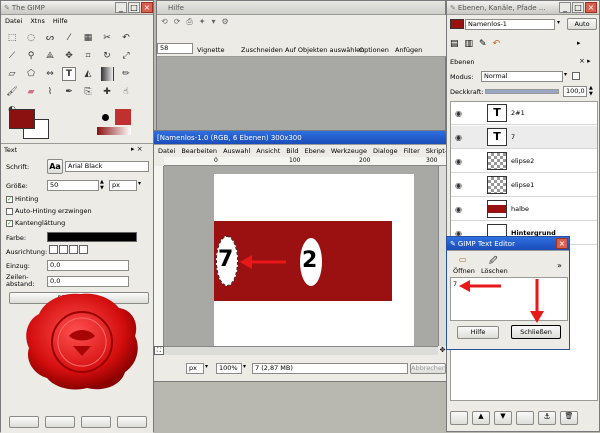 The image size is (600, 433). What do you see at coordinates (126, 92) in the screenshot?
I see `smudge-icon: ☝` at bounding box center [126, 92].